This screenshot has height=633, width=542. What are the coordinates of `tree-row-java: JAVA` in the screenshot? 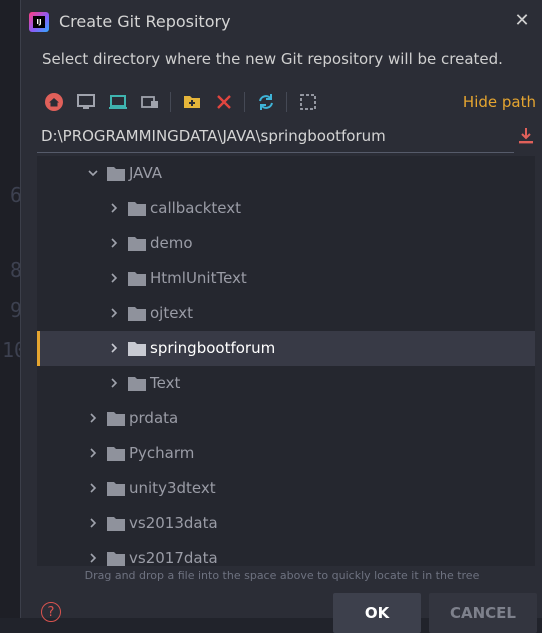 It's located at (286, 173).